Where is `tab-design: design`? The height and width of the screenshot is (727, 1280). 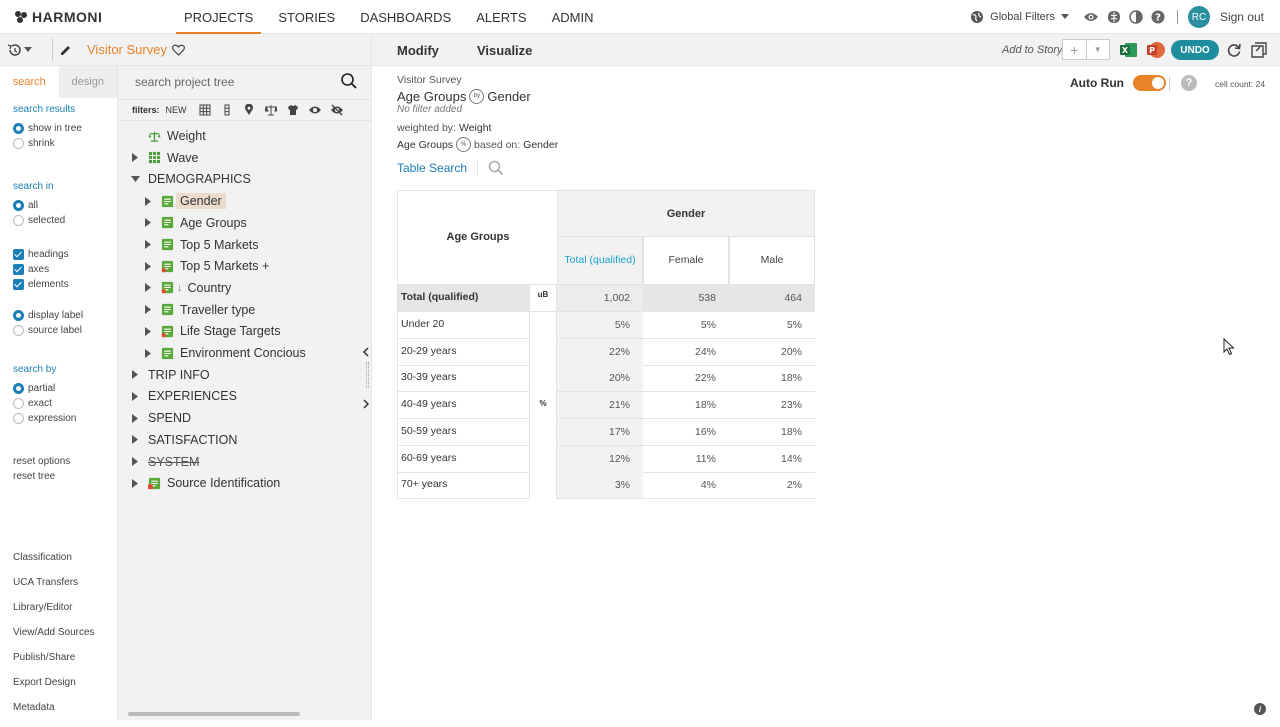
tab-design: design is located at coordinates (87, 82).